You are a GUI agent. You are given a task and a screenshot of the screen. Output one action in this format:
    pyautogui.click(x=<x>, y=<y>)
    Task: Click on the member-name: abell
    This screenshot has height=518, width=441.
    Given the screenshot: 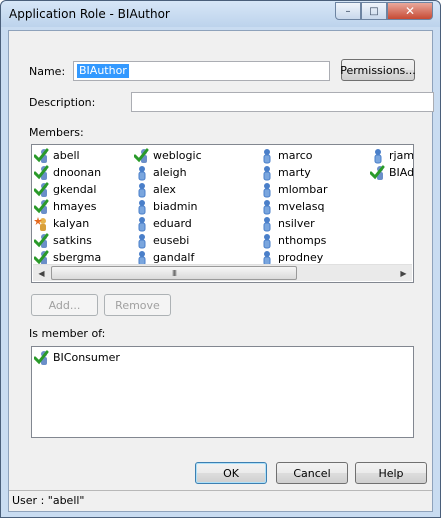 What is the action you would take?
    pyautogui.click(x=66, y=155)
    